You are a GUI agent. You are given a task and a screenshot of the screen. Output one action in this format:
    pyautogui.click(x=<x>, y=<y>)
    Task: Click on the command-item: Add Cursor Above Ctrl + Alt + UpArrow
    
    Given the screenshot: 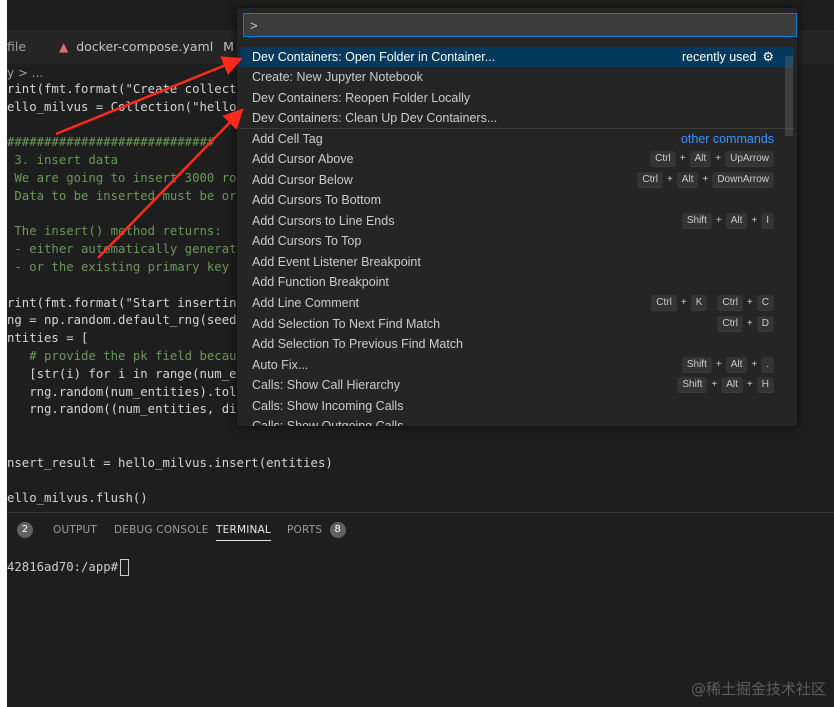 What is the action you would take?
    pyautogui.click(x=517, y=159)
    